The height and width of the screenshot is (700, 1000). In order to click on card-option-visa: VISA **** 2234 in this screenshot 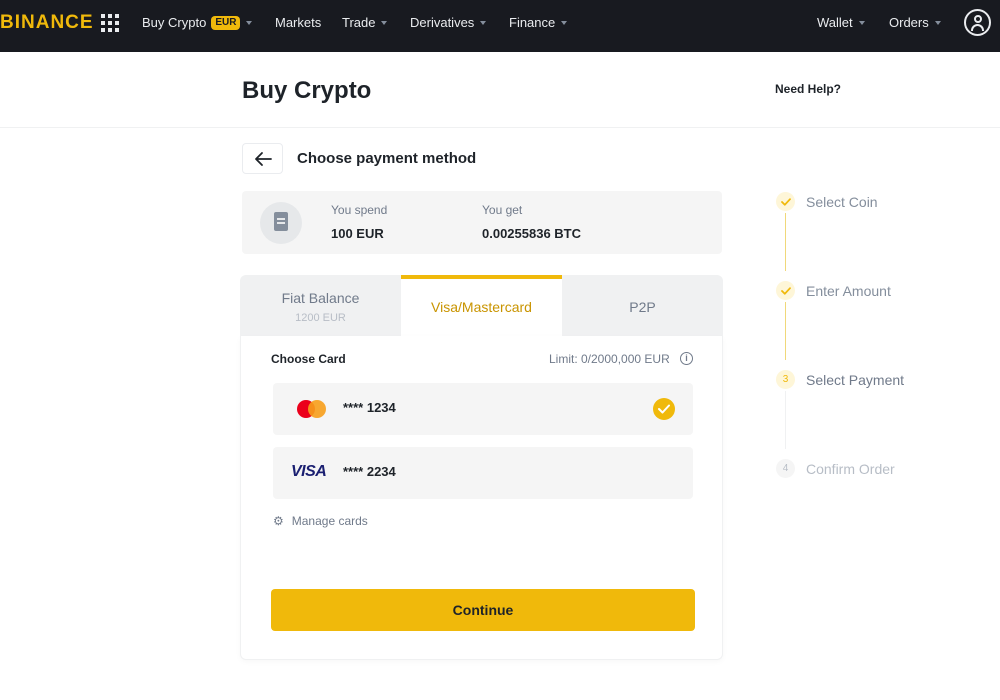, I will do `click(483, 473)`.